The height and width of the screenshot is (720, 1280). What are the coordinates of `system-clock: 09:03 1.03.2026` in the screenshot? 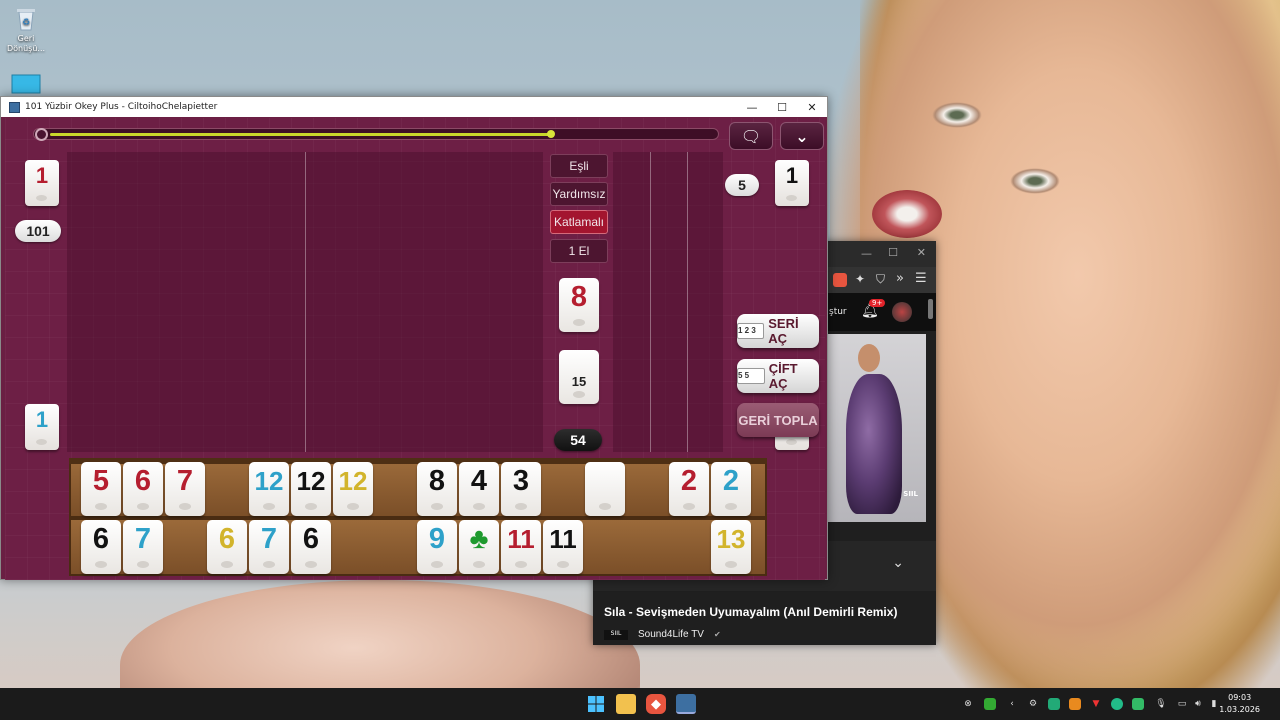 It's located at (1239, 704).